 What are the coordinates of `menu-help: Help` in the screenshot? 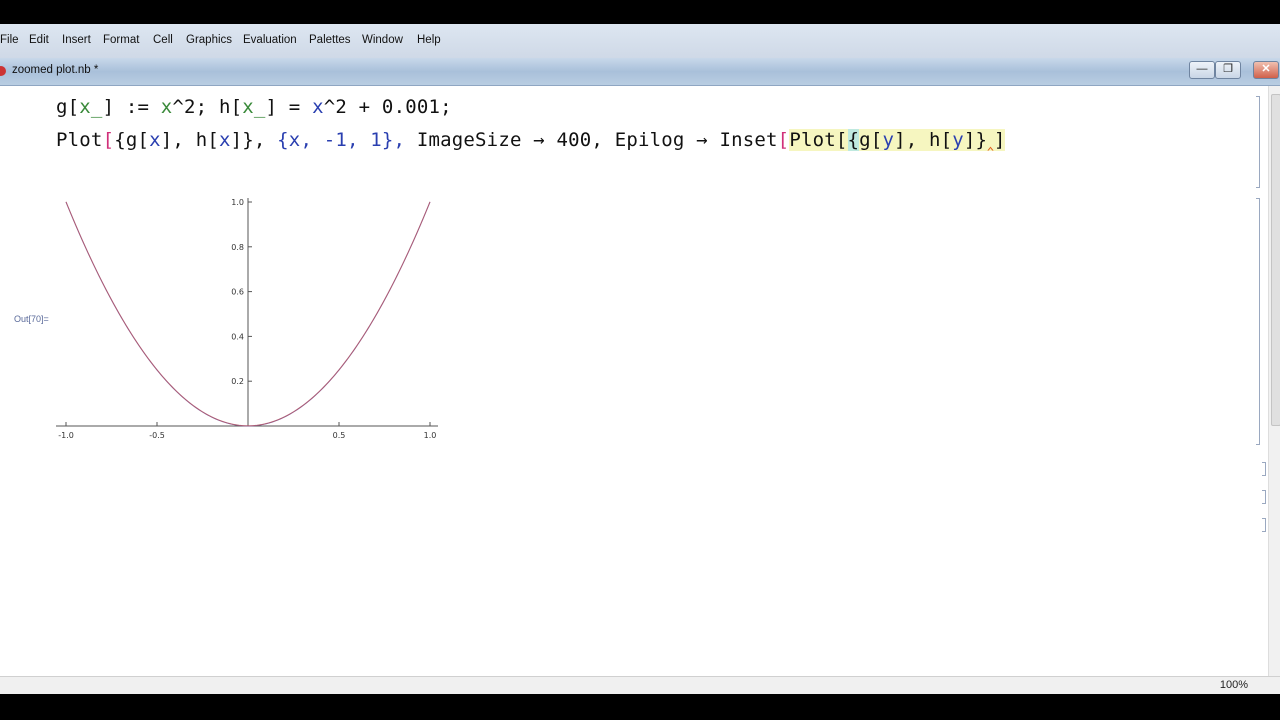 It's located at (429, 40).